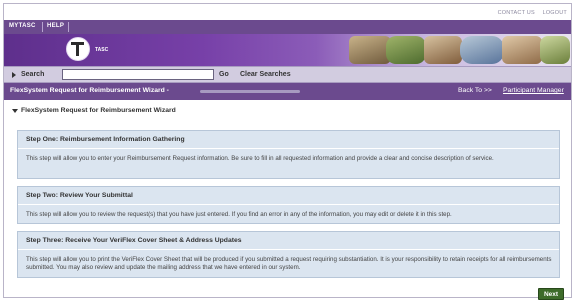 The image size is (575, 301). Describe the element at coordinates (287, 27) in the screenshot. I see `top-nav-bar: MYTASC HELP` at that location.